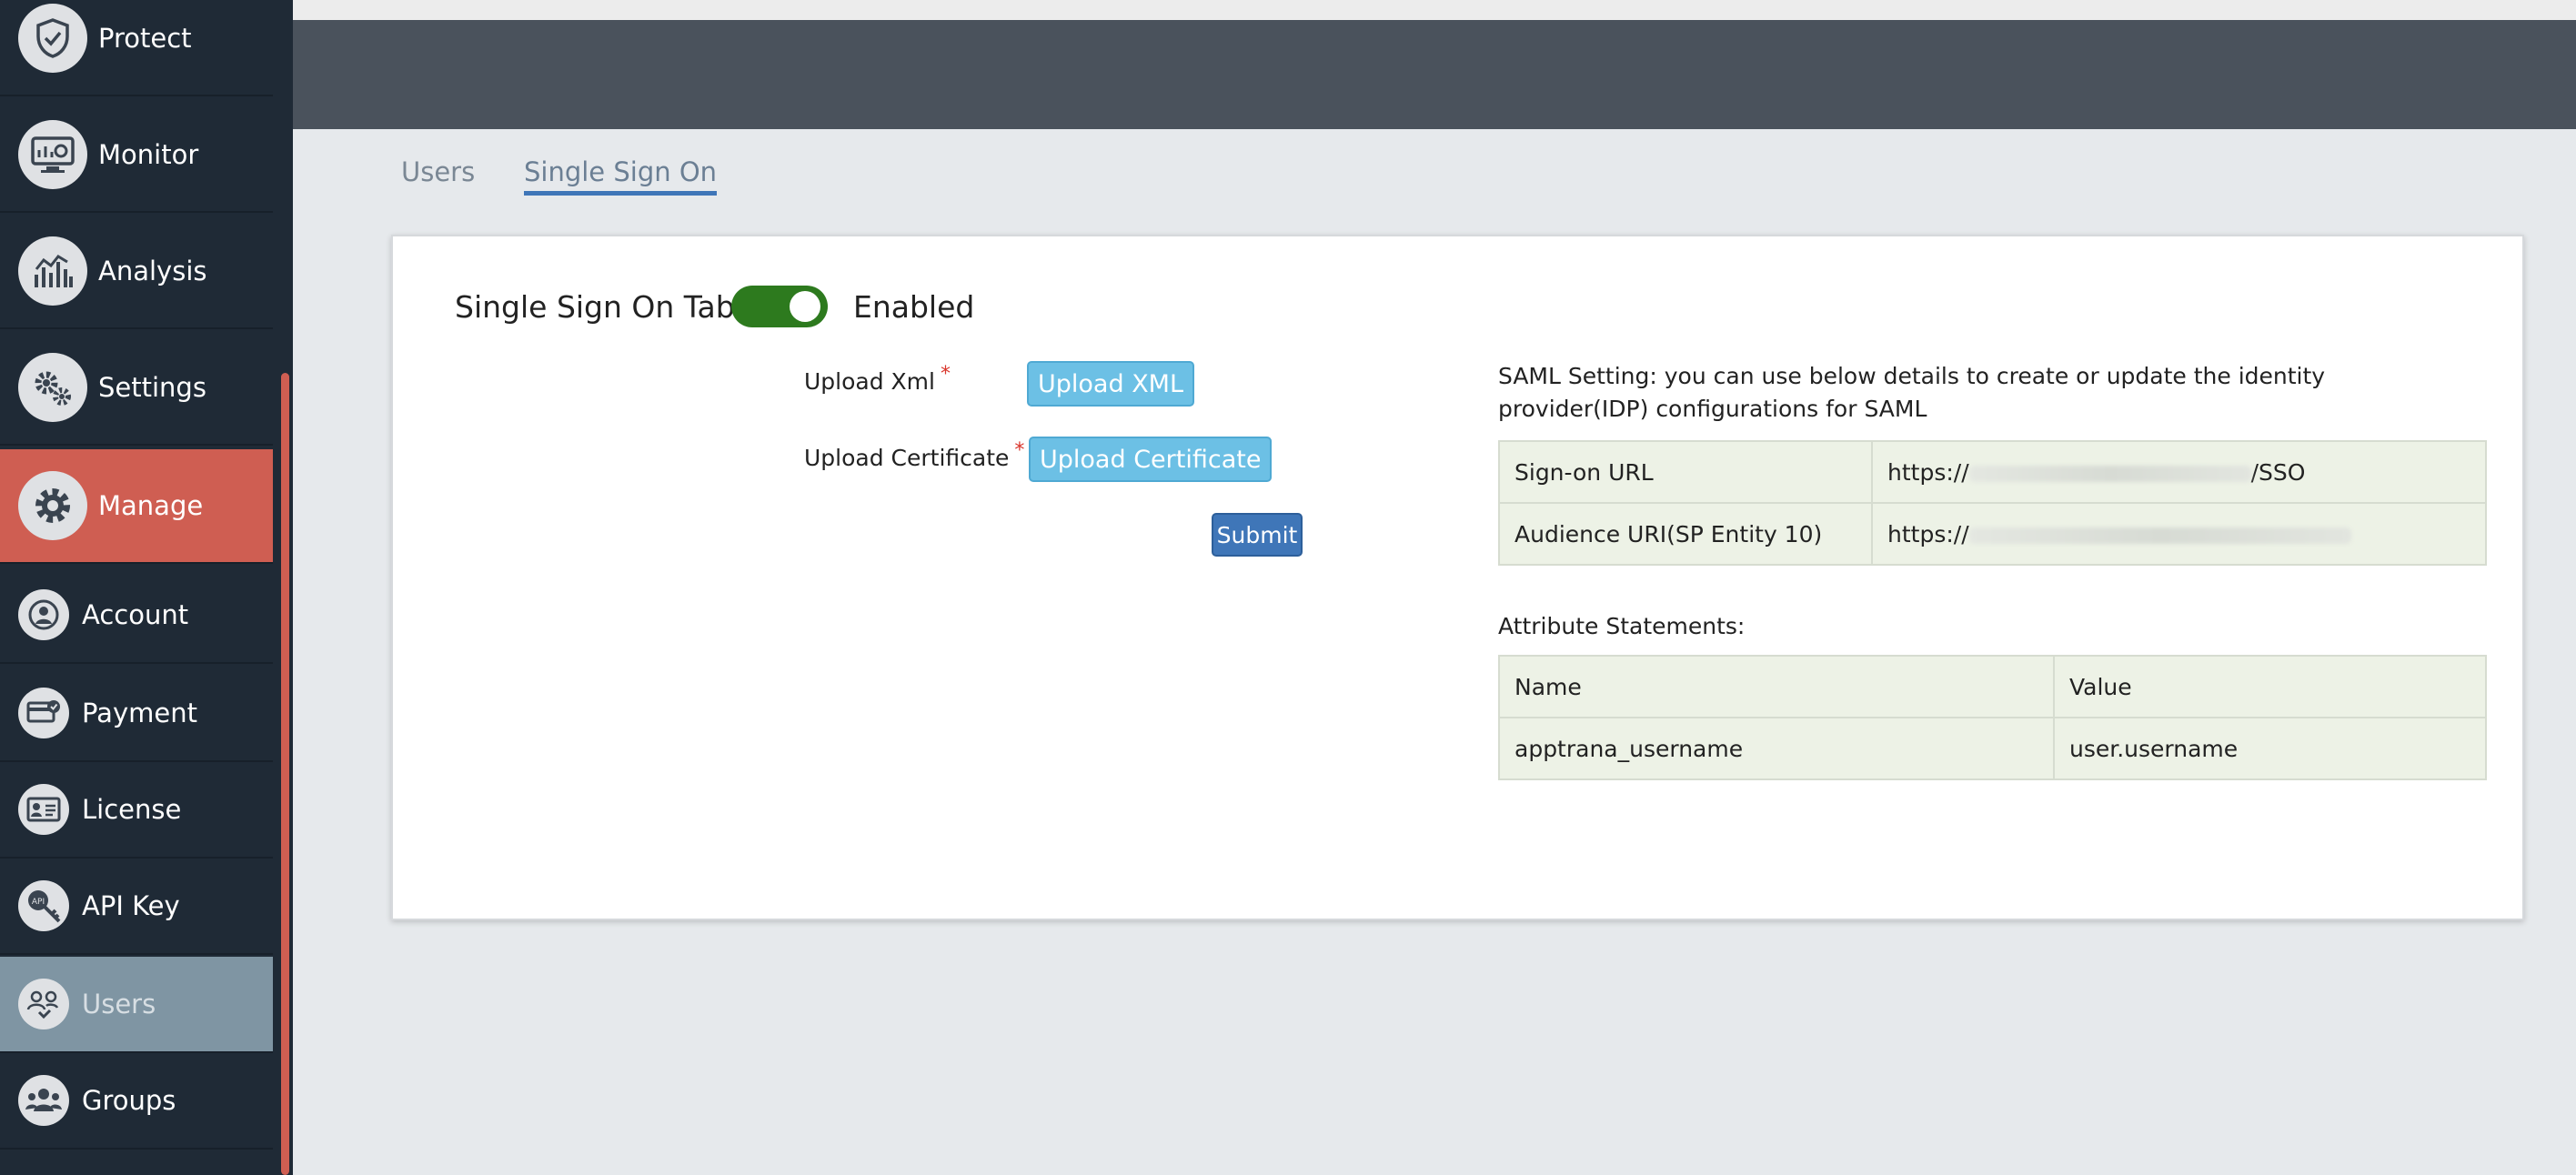 The image size is (2576, 1175). What do you see at coordinates (2270, 748) in the screenshot?
I see `attribute-value: user.username` at bounding box center [2270, 748].